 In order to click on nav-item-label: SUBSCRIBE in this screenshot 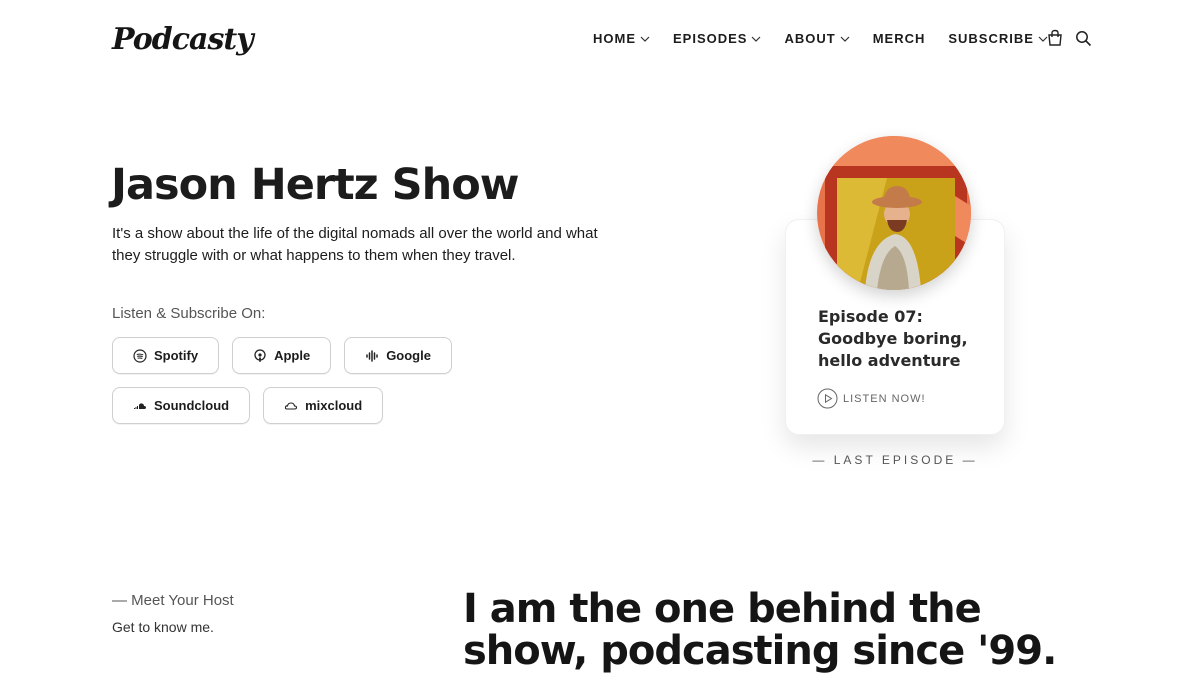, I will do `click(991, 38)`.